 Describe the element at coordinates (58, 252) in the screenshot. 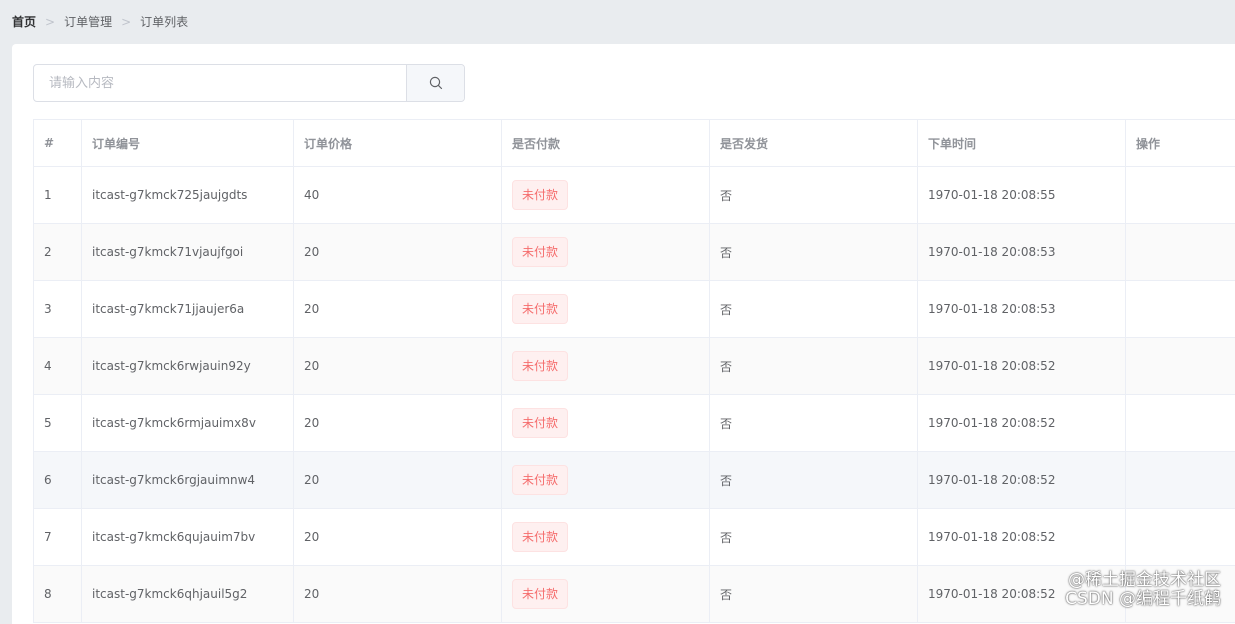

I see `cell-index: 2` at that location.